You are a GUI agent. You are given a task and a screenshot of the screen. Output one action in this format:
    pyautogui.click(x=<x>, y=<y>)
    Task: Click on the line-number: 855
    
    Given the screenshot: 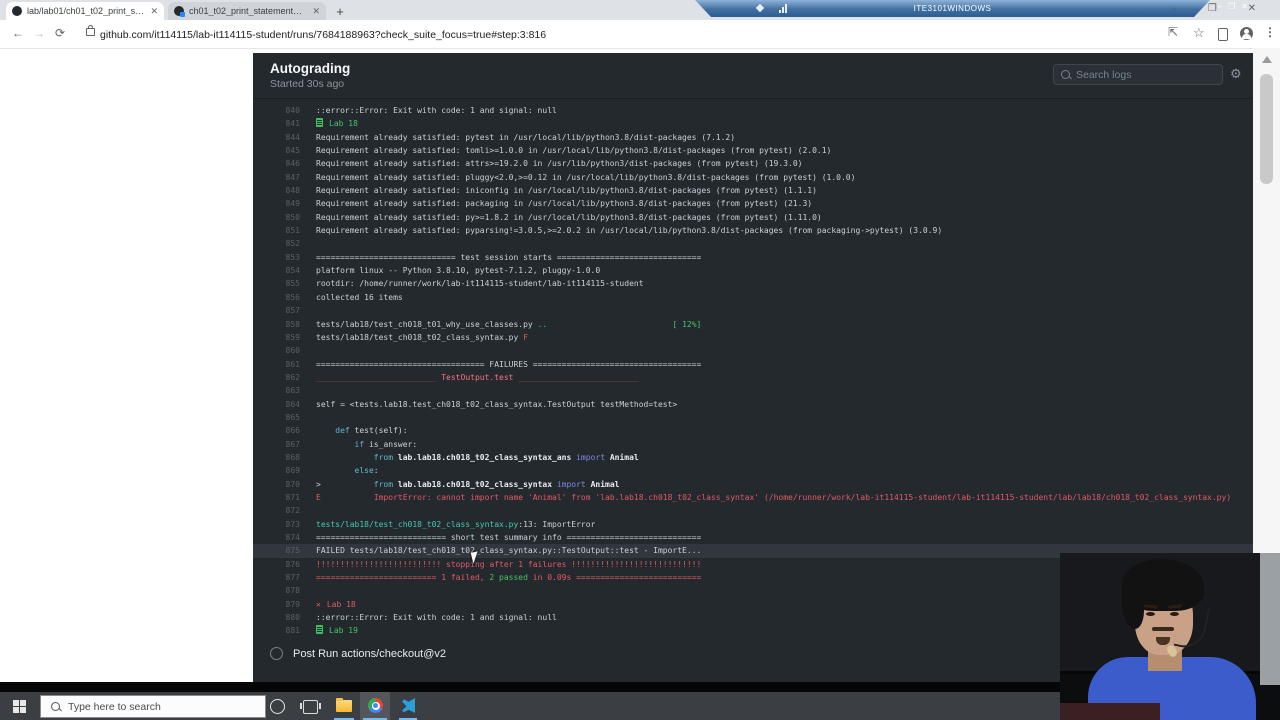 What is the action you would take?
    pyautogui.click(x=276, y=283)
    